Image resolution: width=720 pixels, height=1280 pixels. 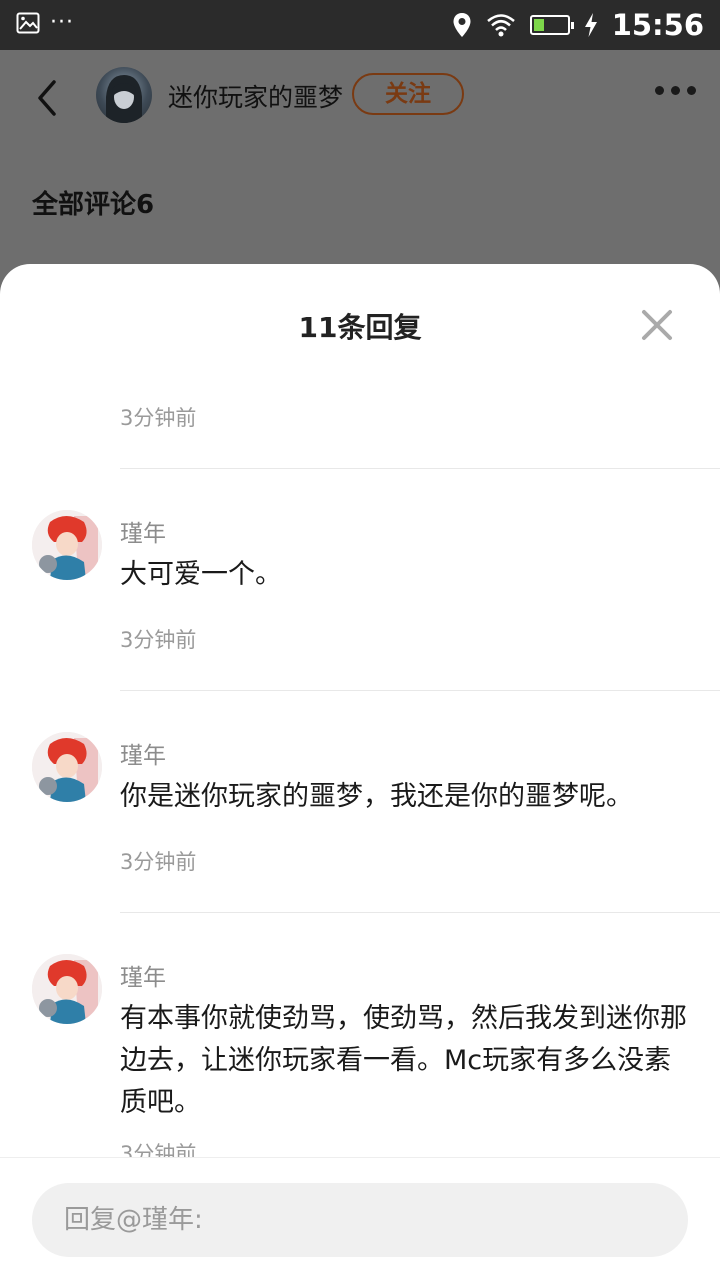 I want to click on sheet-title: 11条回复, so click(x=360, y=327).